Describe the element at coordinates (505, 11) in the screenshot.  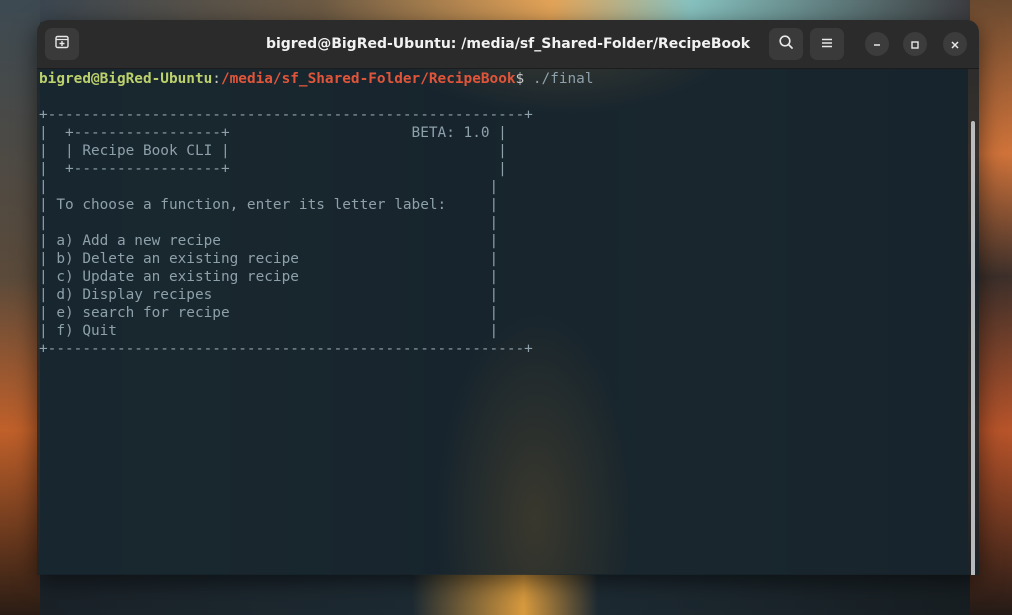
I see `wallpaper-top` at that location.